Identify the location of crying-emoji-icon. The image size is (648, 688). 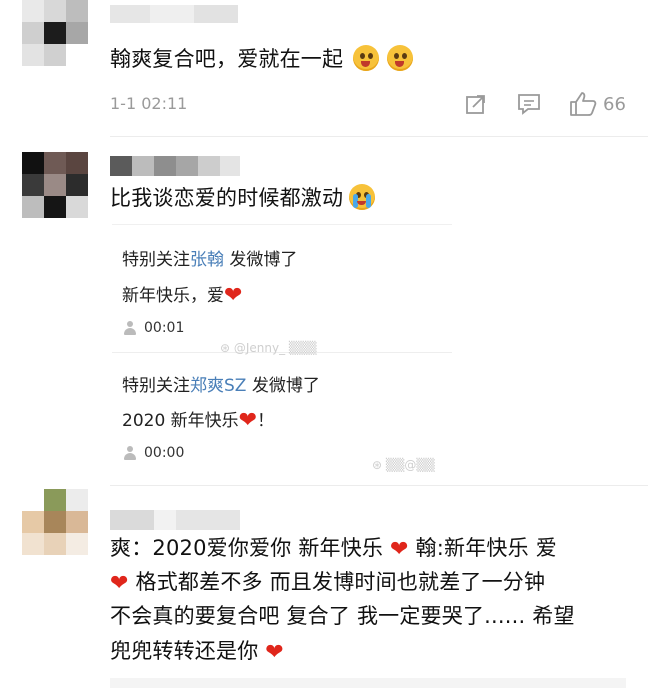
(362, 197).